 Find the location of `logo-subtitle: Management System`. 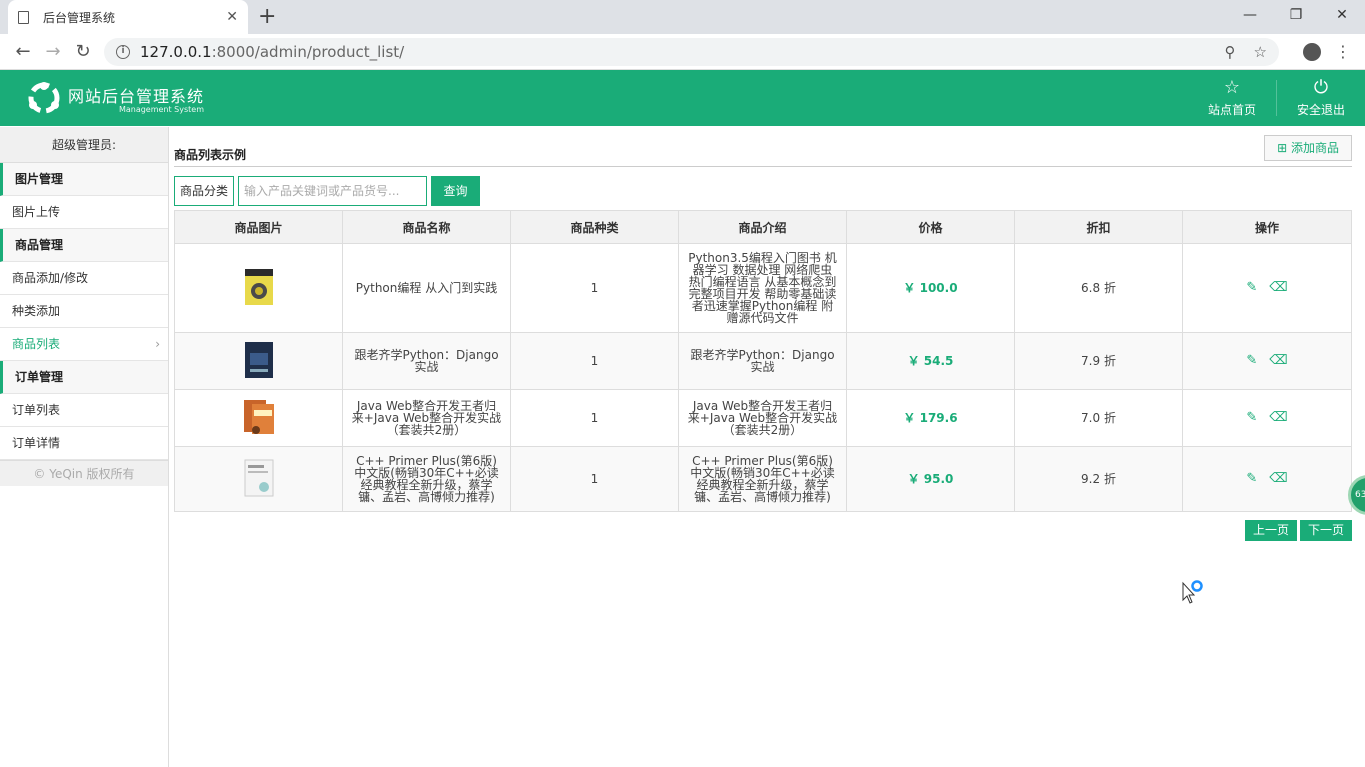

logo-subtitle: Management System is located at coordinates (161, 109).